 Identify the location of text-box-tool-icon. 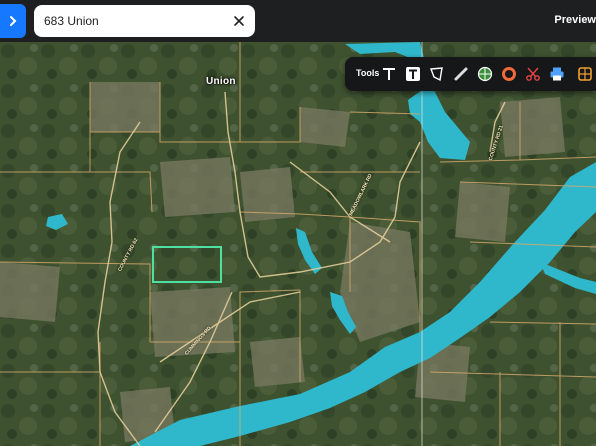
(413, 74).